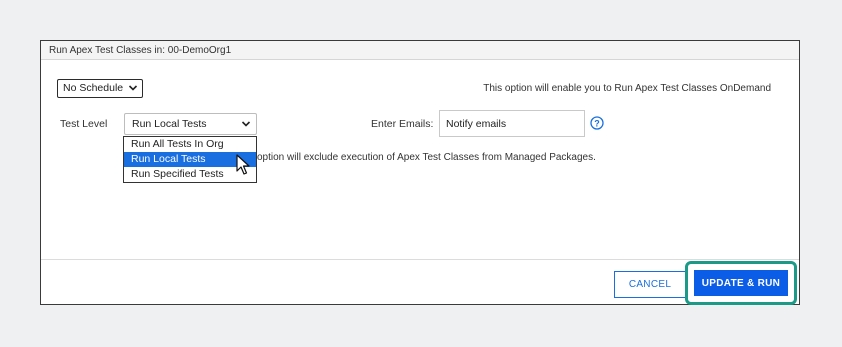  I want to click on update-run-highlight: UPDATE & RUN, so click(741, 283).